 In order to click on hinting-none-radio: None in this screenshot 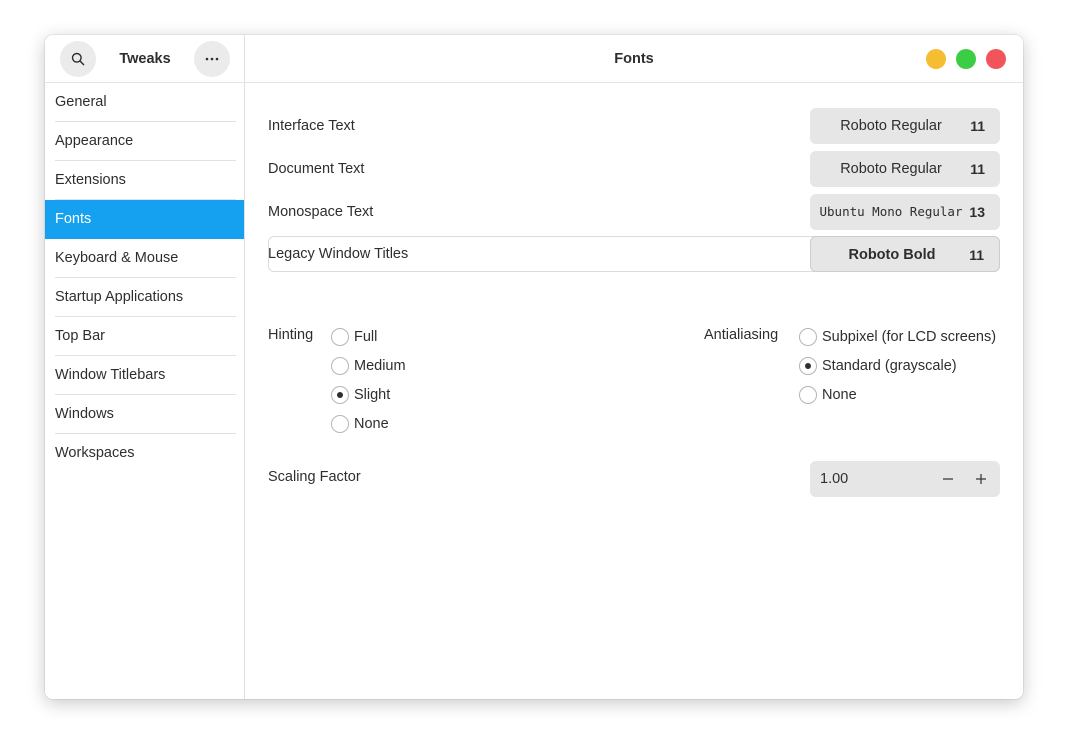, I will do `click(360, 424)`.